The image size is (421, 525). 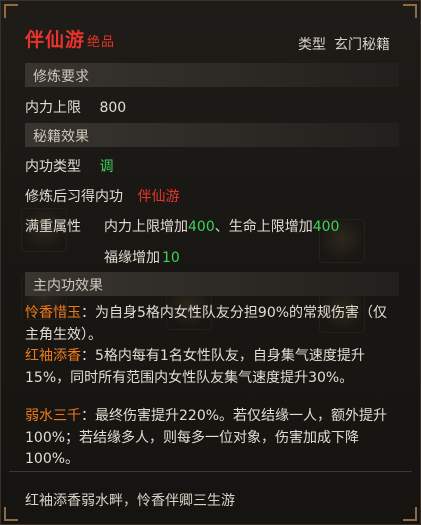 I want to click on full-attr-line-2: 福缘增加 10, so click(x=142, y=257).